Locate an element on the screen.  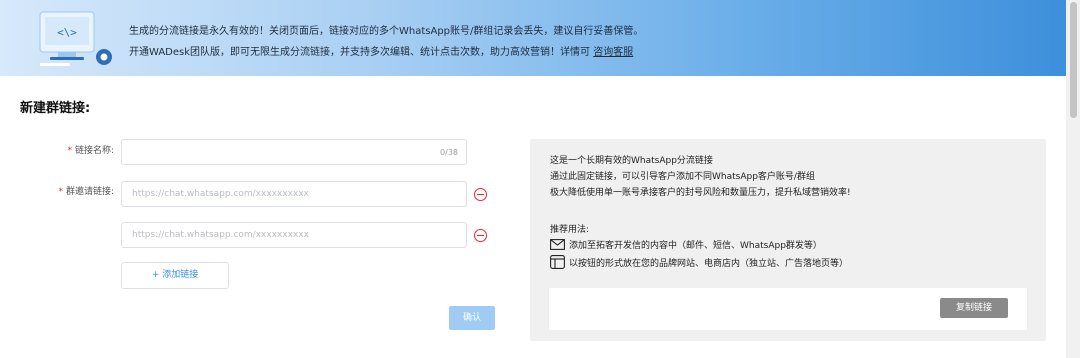
info-line: 极大降低使用单一账号承接客户的封号风险和数量压力，提升私域营销效率! is located at coordinates (700, 193).